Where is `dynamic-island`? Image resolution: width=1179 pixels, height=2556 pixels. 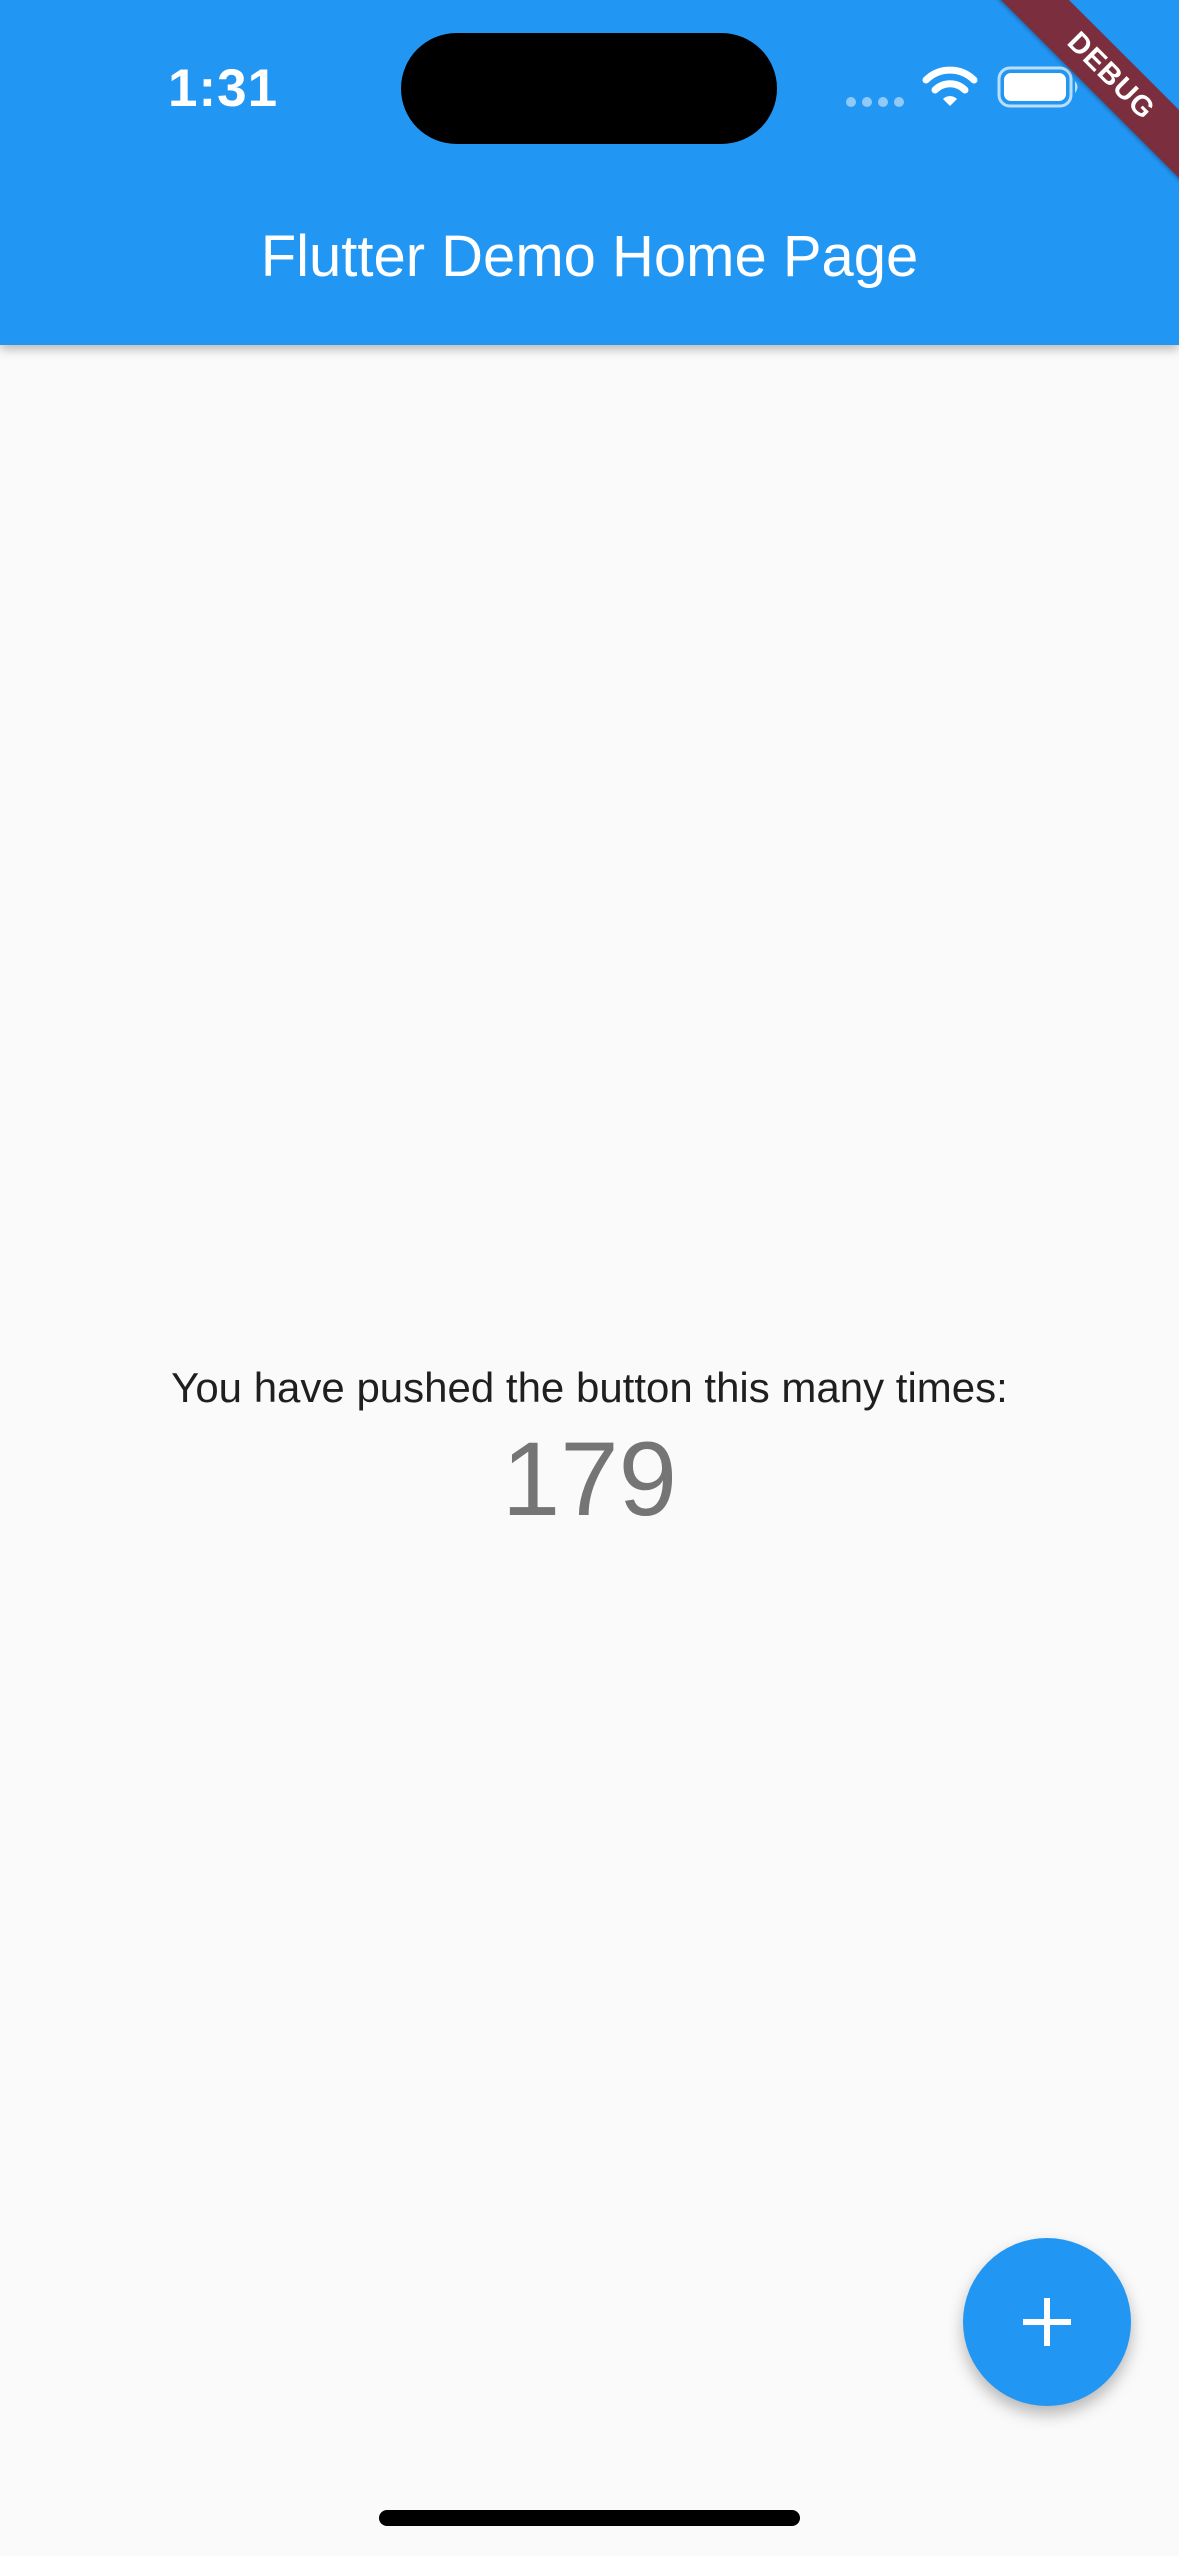
dynamic-island is located at coordinates (589, 88).